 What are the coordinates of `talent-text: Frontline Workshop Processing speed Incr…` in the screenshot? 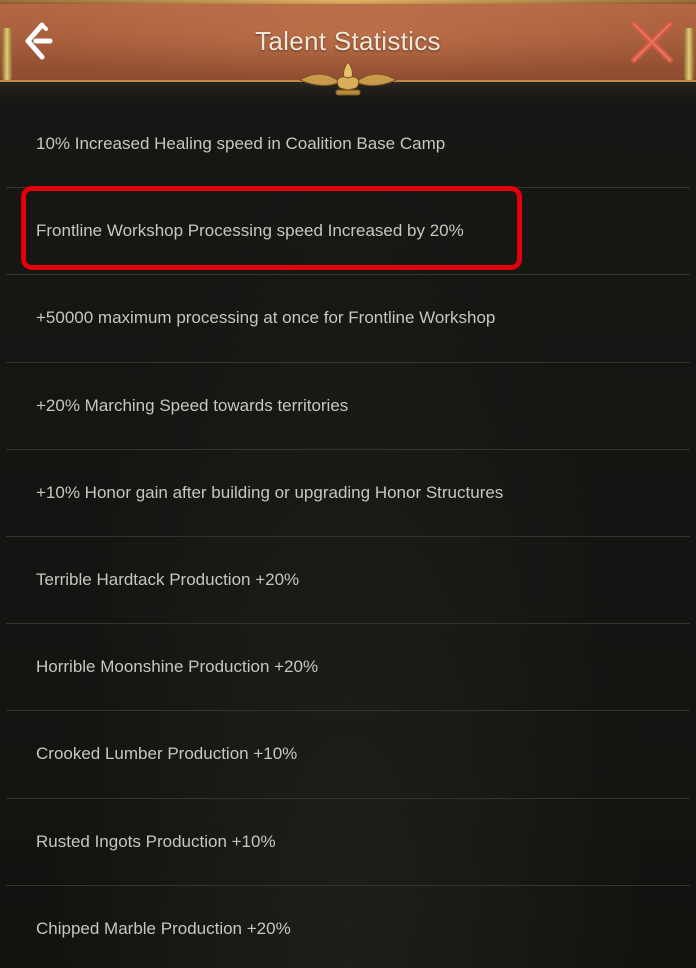 It's located at (250, 231).